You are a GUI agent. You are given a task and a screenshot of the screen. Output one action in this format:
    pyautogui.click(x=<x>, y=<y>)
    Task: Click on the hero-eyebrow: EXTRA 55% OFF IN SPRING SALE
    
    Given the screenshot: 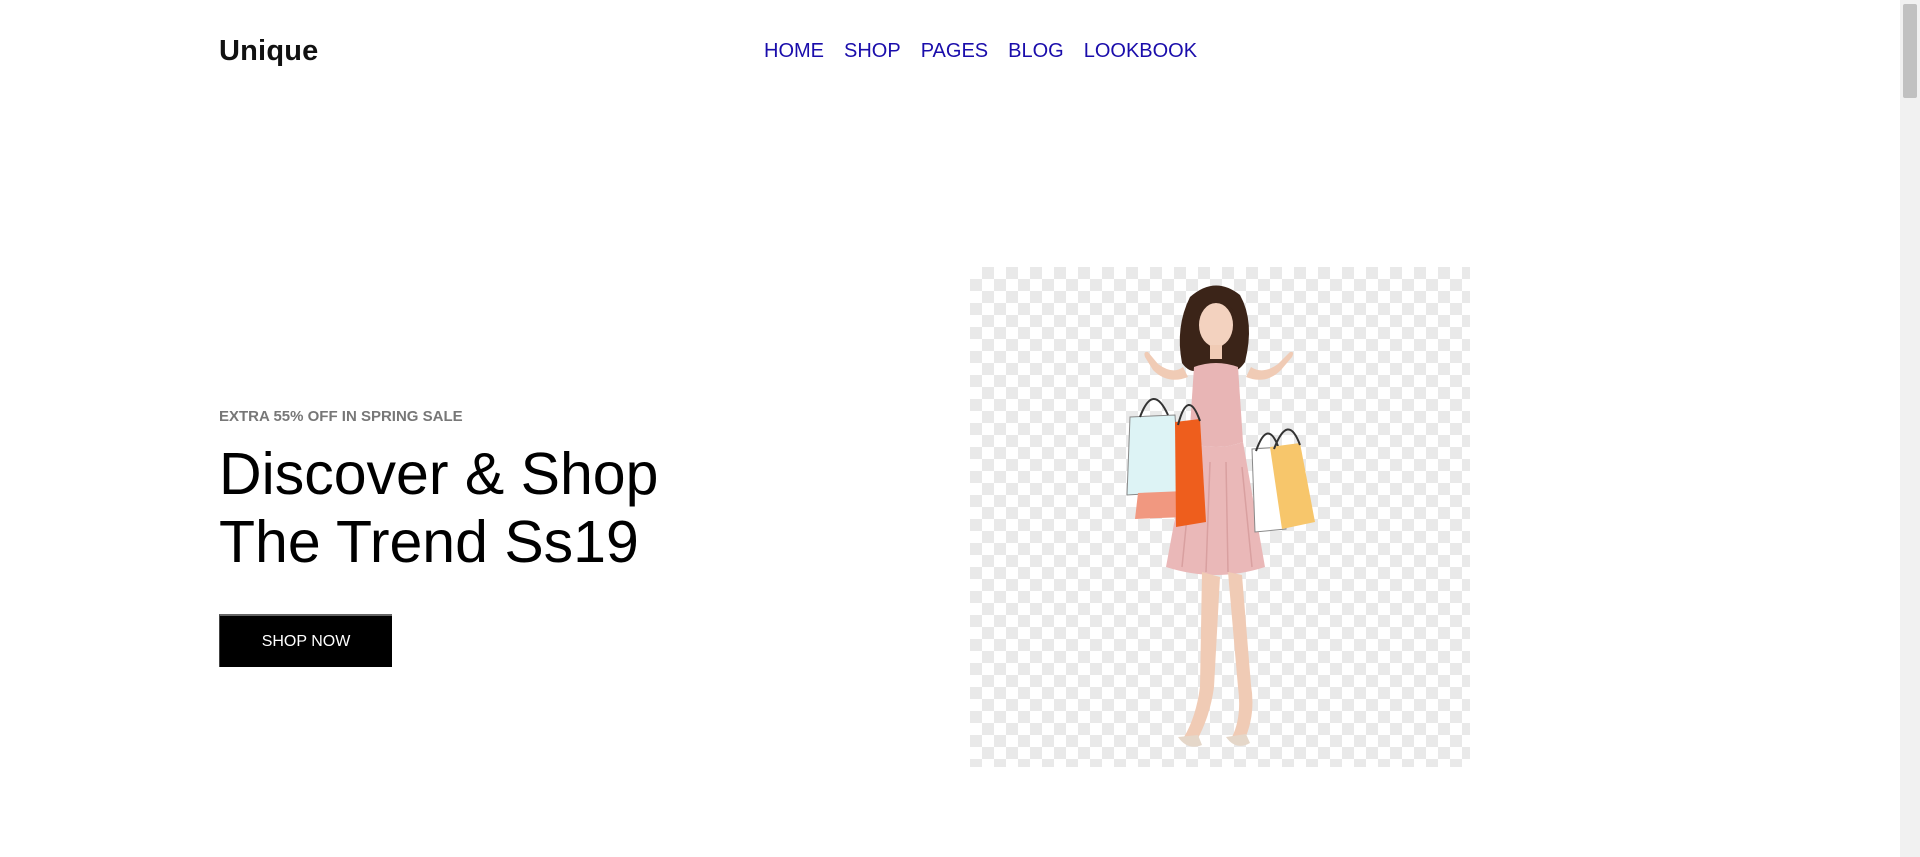 What is the action you would take?
    pyautogui.click(x=341, y=416)
    